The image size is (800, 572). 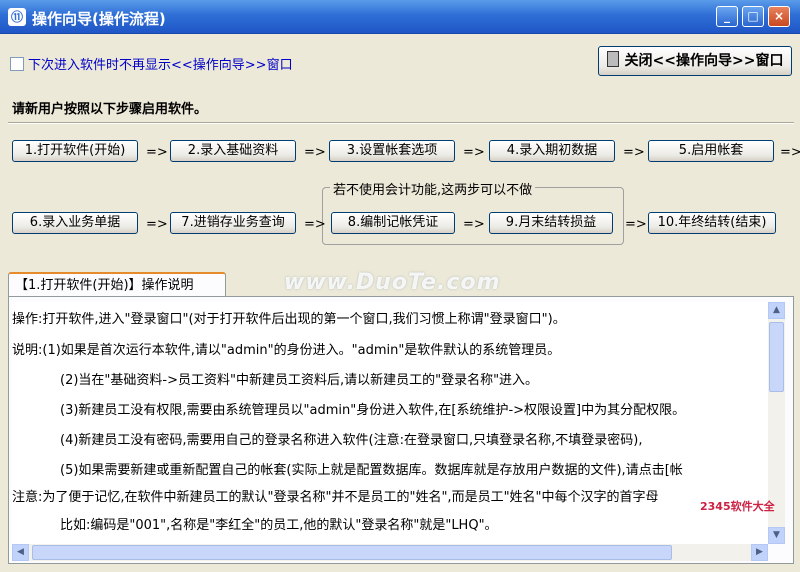 What do you see at coordinates (233, 151) in the screenshot?
I see `step-2-button: 2.录入基础资料` at bounding box center [233, 151].